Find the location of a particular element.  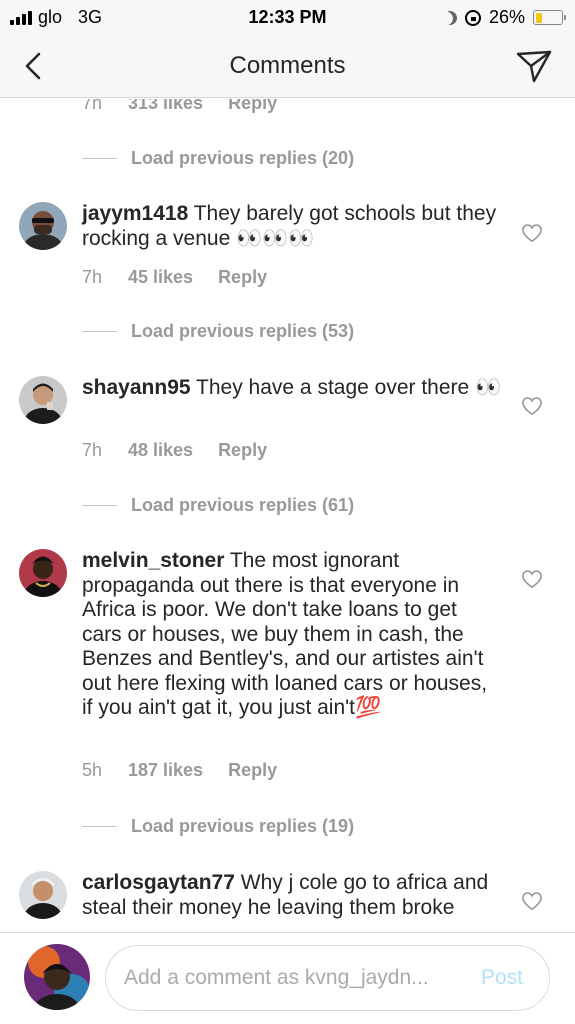

comment-likes: 48 likes is located at coordinates (160, 450).